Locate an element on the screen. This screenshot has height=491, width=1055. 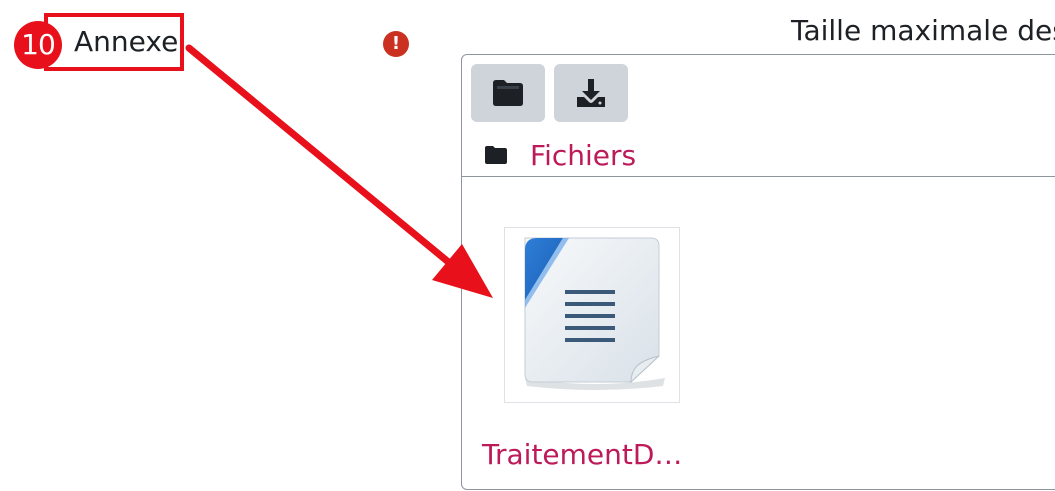
text-document-icon is located at coordinates (594, 313).